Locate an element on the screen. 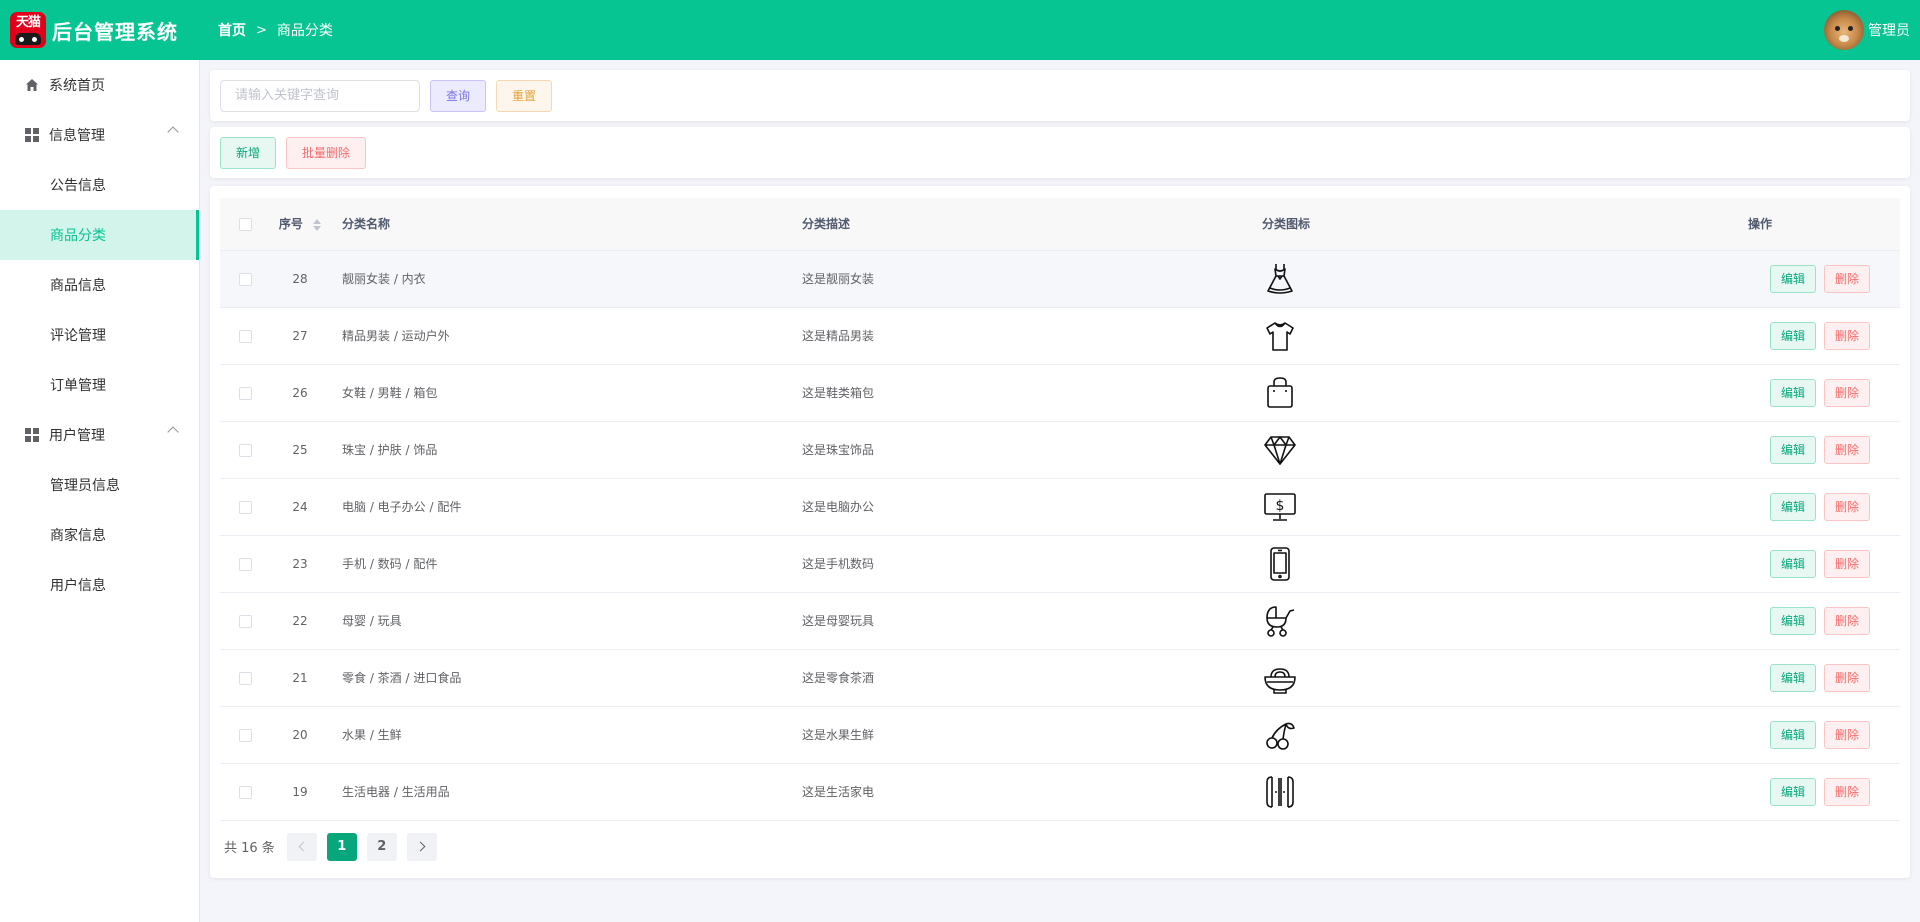 This screenshot has height=922, width=1920. row-desc: 这是母婴玩具 is located at coordinates (838, 621).